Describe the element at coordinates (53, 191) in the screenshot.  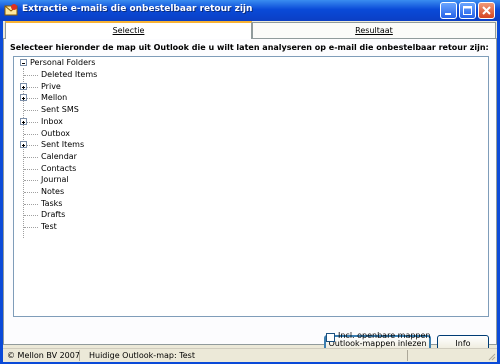
I see `tree-folder-label: Notes` at that location.